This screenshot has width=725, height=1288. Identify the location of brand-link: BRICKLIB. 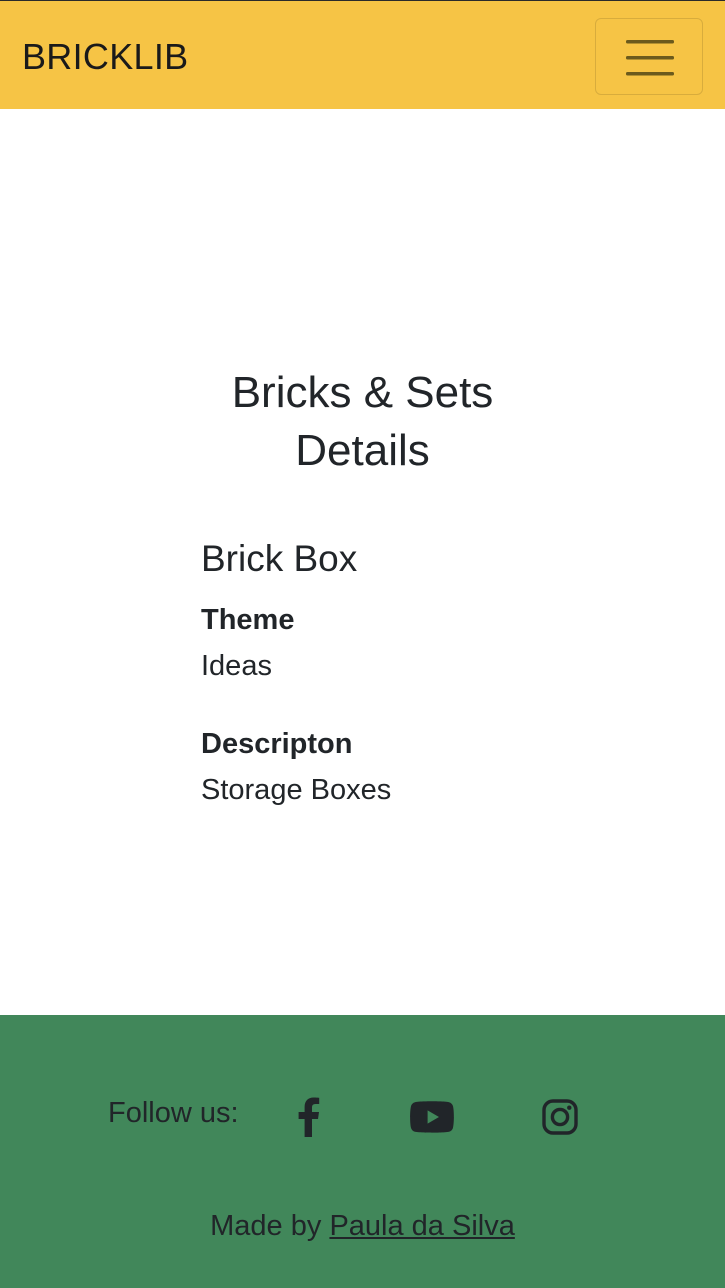
(105, 57).